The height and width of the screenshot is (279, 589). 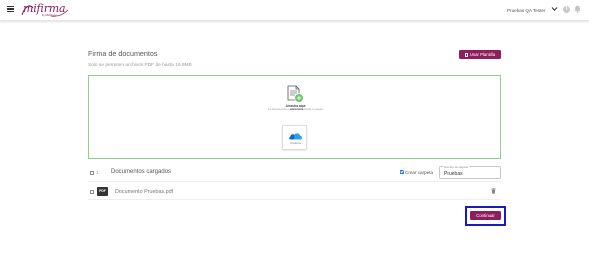 I want to click on use-template-button: Usar Plantilla, so click(x=480, y=54).